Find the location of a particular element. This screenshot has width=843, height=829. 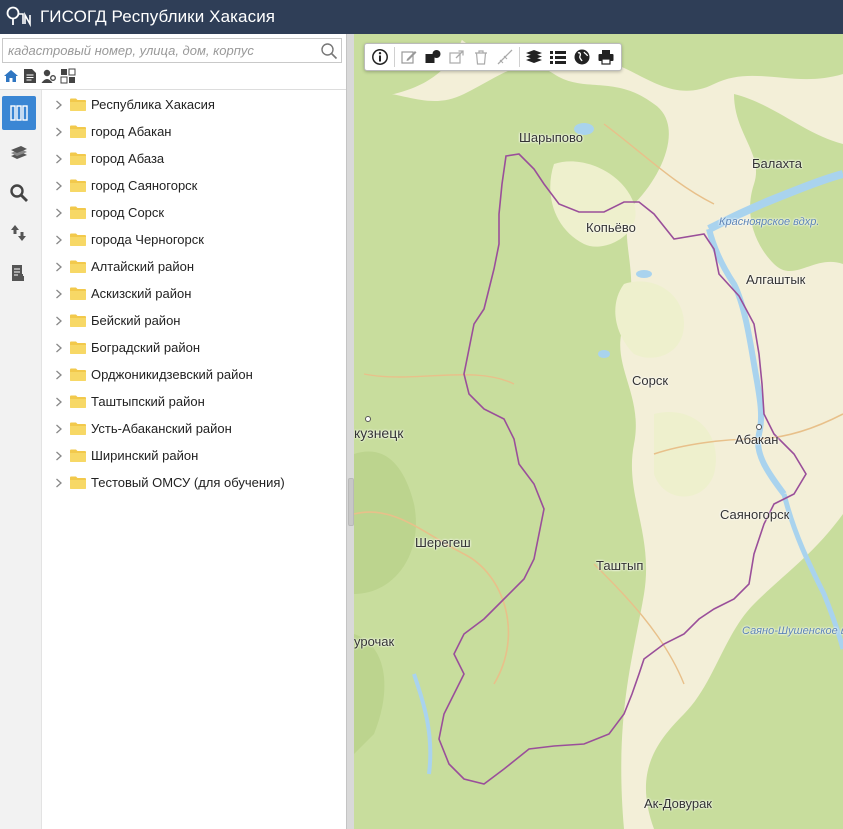

map-label-turochak: урочак is located at coordinates (374, 641).